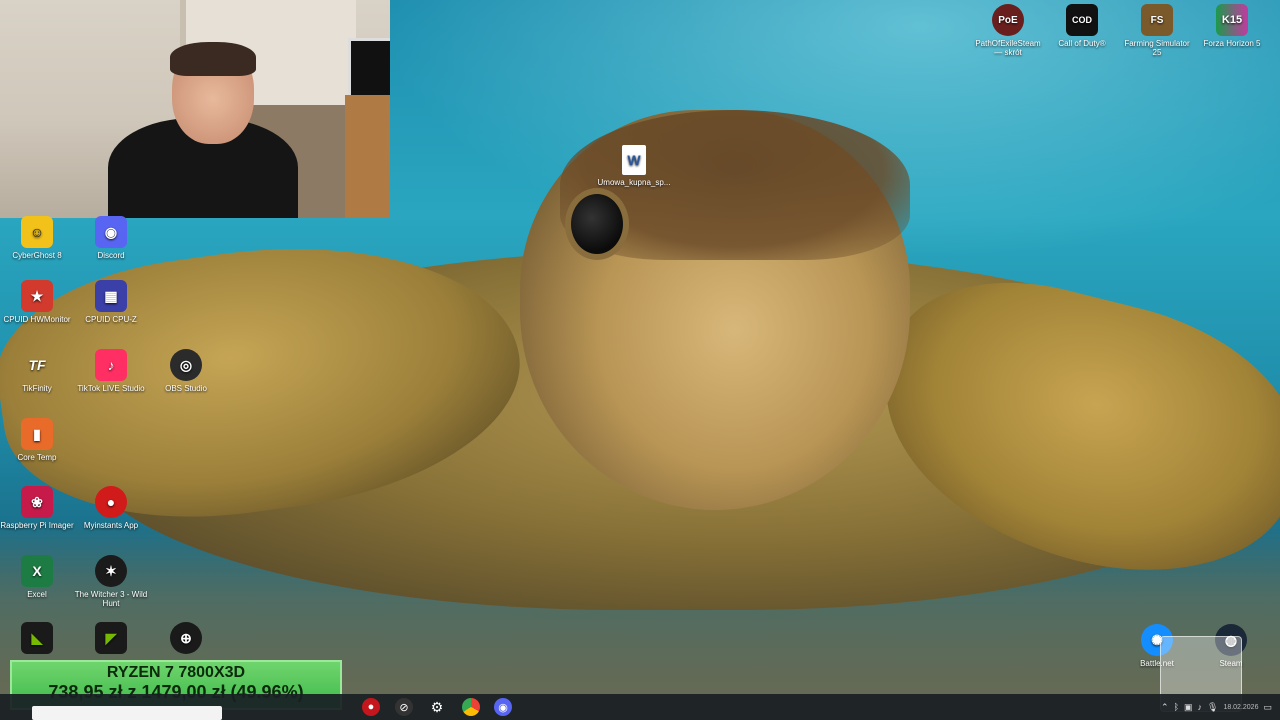 The image size is (1280, 720). What do you see at coordinates (369, 69) in the screenshot?
I see `webcam-monitor` at bounding box center [369, 69].